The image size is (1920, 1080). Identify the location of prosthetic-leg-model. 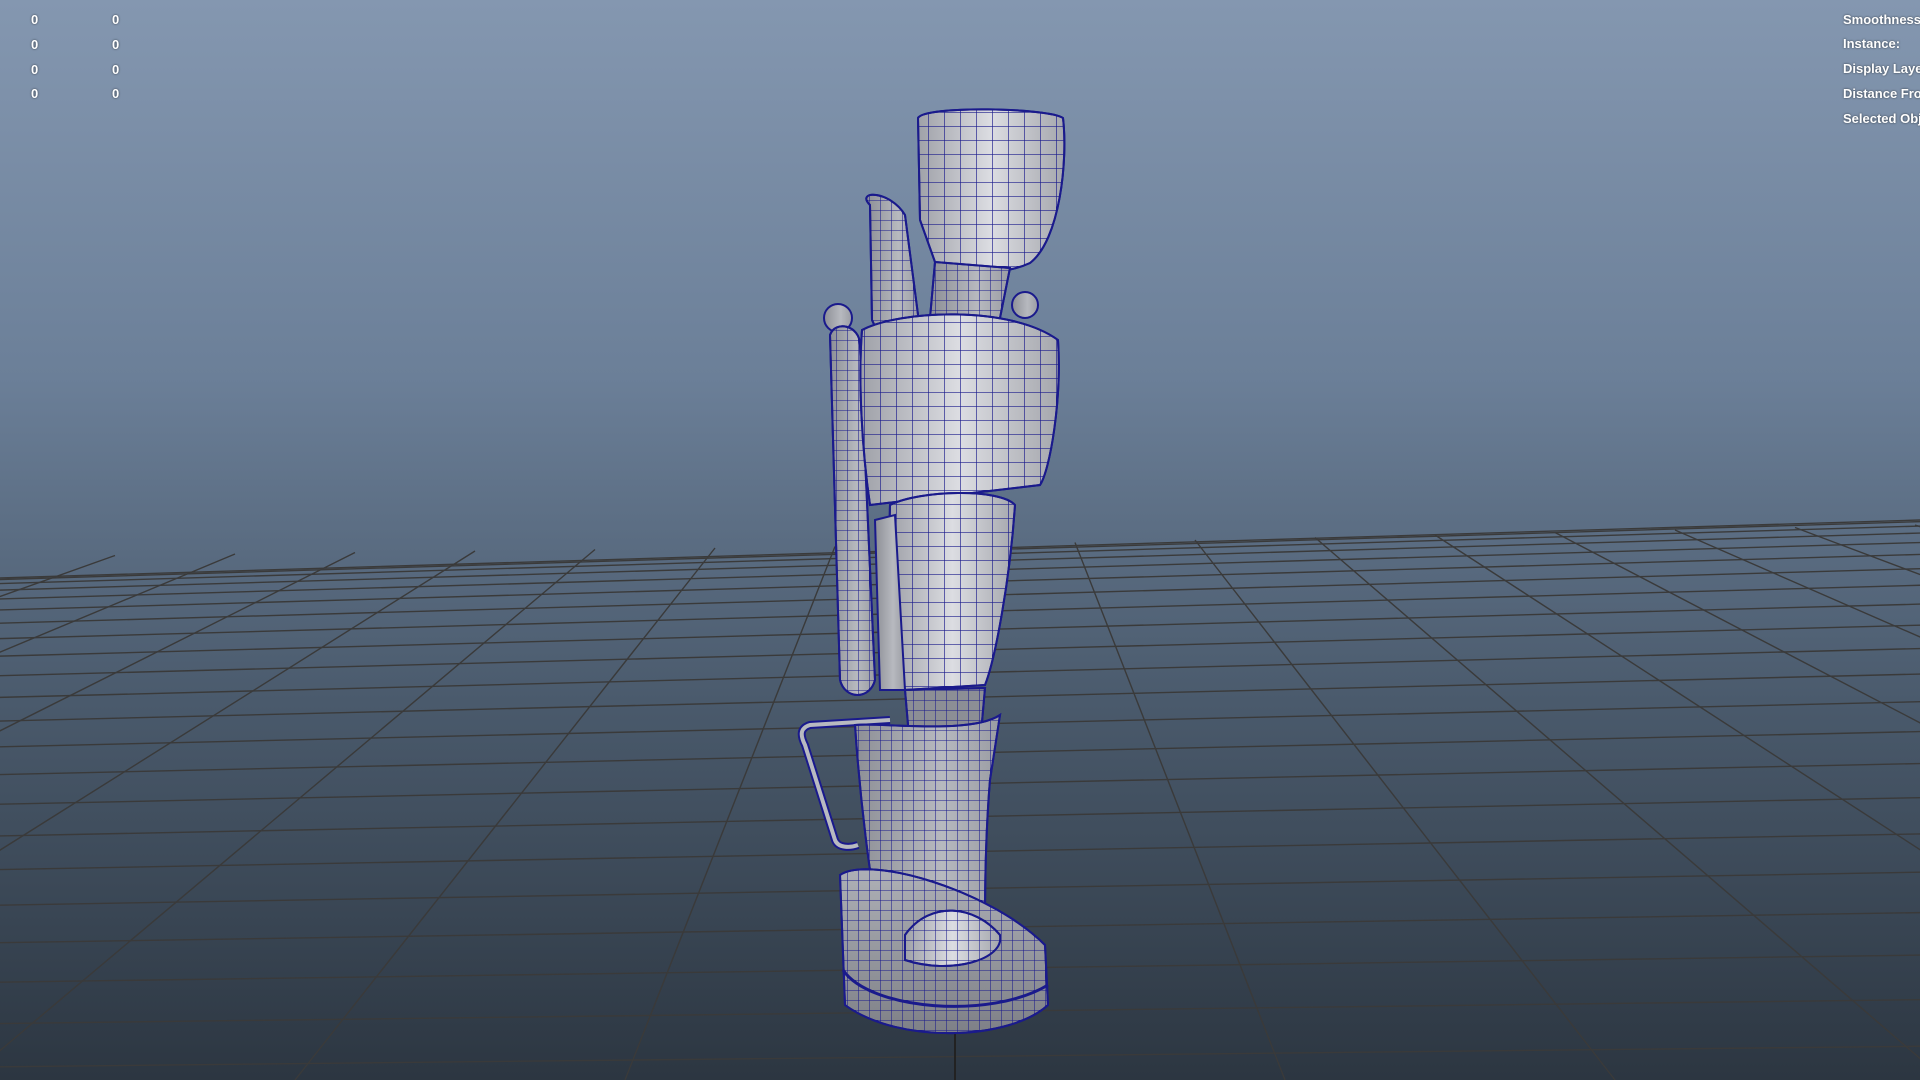
(931, 571).